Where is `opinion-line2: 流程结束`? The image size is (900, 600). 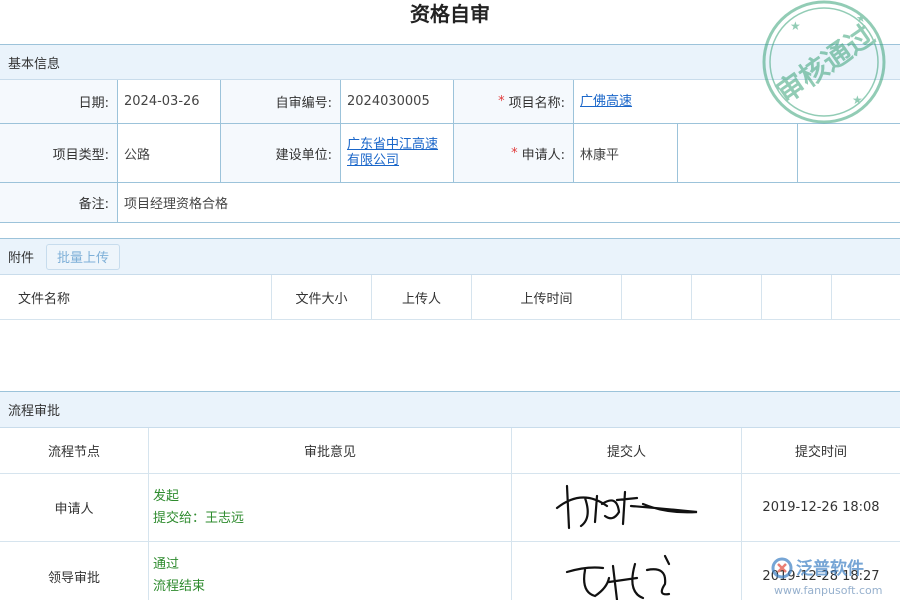 opinion-line2: 流程结束 is located at coordinates (179, 586).